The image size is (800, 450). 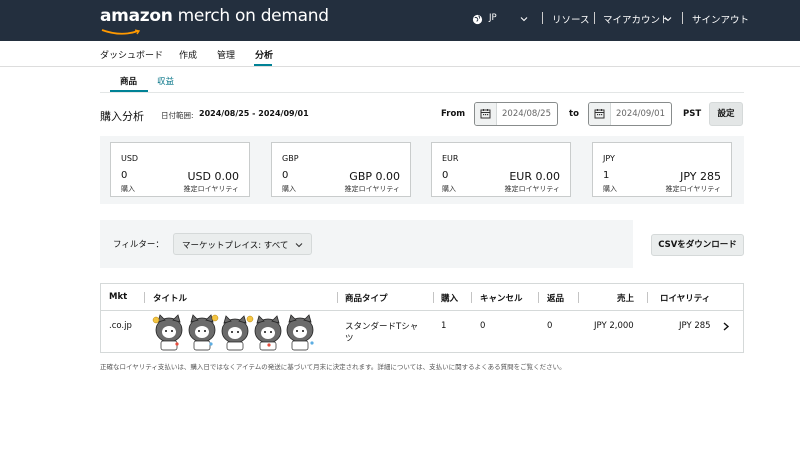 I want to click on column-header-product-type: 商品タイプ, so click(x=366, y=298).